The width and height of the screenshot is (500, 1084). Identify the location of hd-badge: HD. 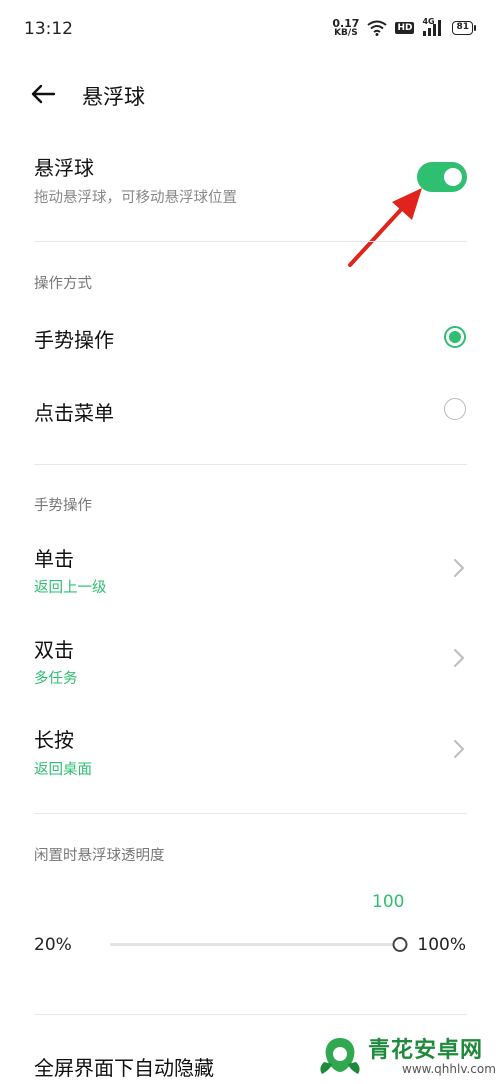
(405, 27).